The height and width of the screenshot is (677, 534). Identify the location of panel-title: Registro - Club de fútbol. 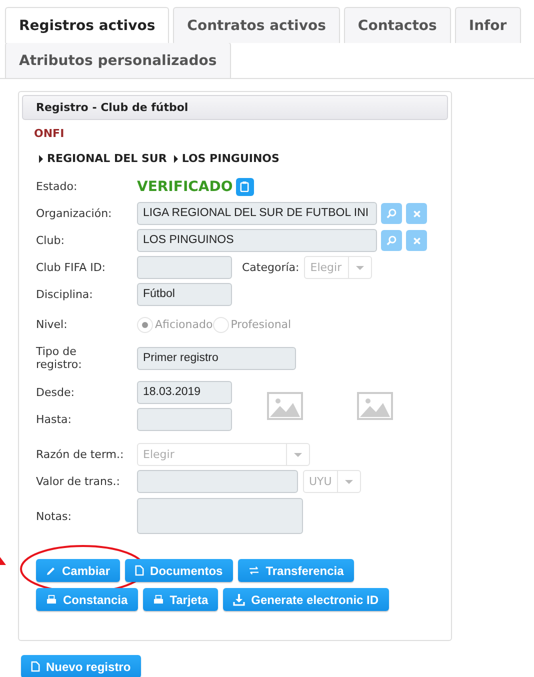
(235, 107).